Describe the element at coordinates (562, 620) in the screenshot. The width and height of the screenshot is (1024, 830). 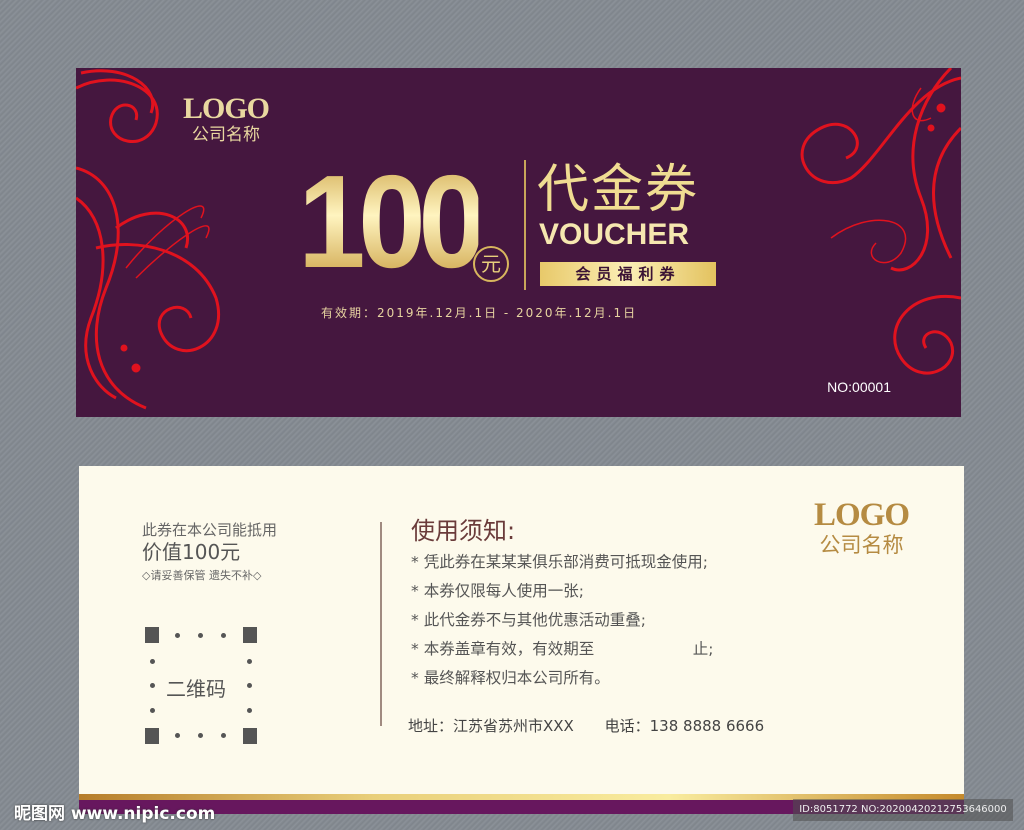
I see `rule-item: 此代金券不与其他优惠活动重叠;` at that location.